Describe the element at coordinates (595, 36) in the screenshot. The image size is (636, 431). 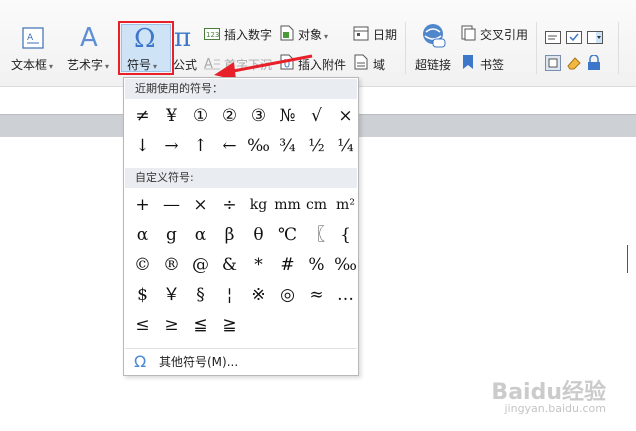
I see `dropdown-control-icon` at that location.